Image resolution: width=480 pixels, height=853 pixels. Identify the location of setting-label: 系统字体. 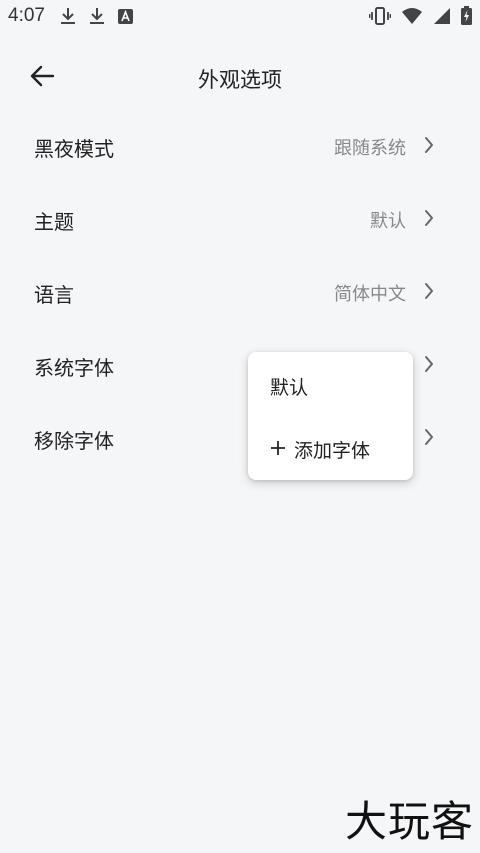
(74, 368).